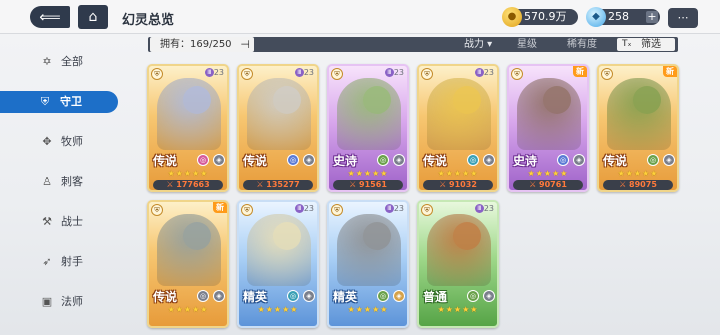 The height and width of the screenshot is (335, 720). I want to click on hero-card: ⛨ 新传说 ◎ ◈ ★★★★★ ⚔ 89075, so click(638, 128).